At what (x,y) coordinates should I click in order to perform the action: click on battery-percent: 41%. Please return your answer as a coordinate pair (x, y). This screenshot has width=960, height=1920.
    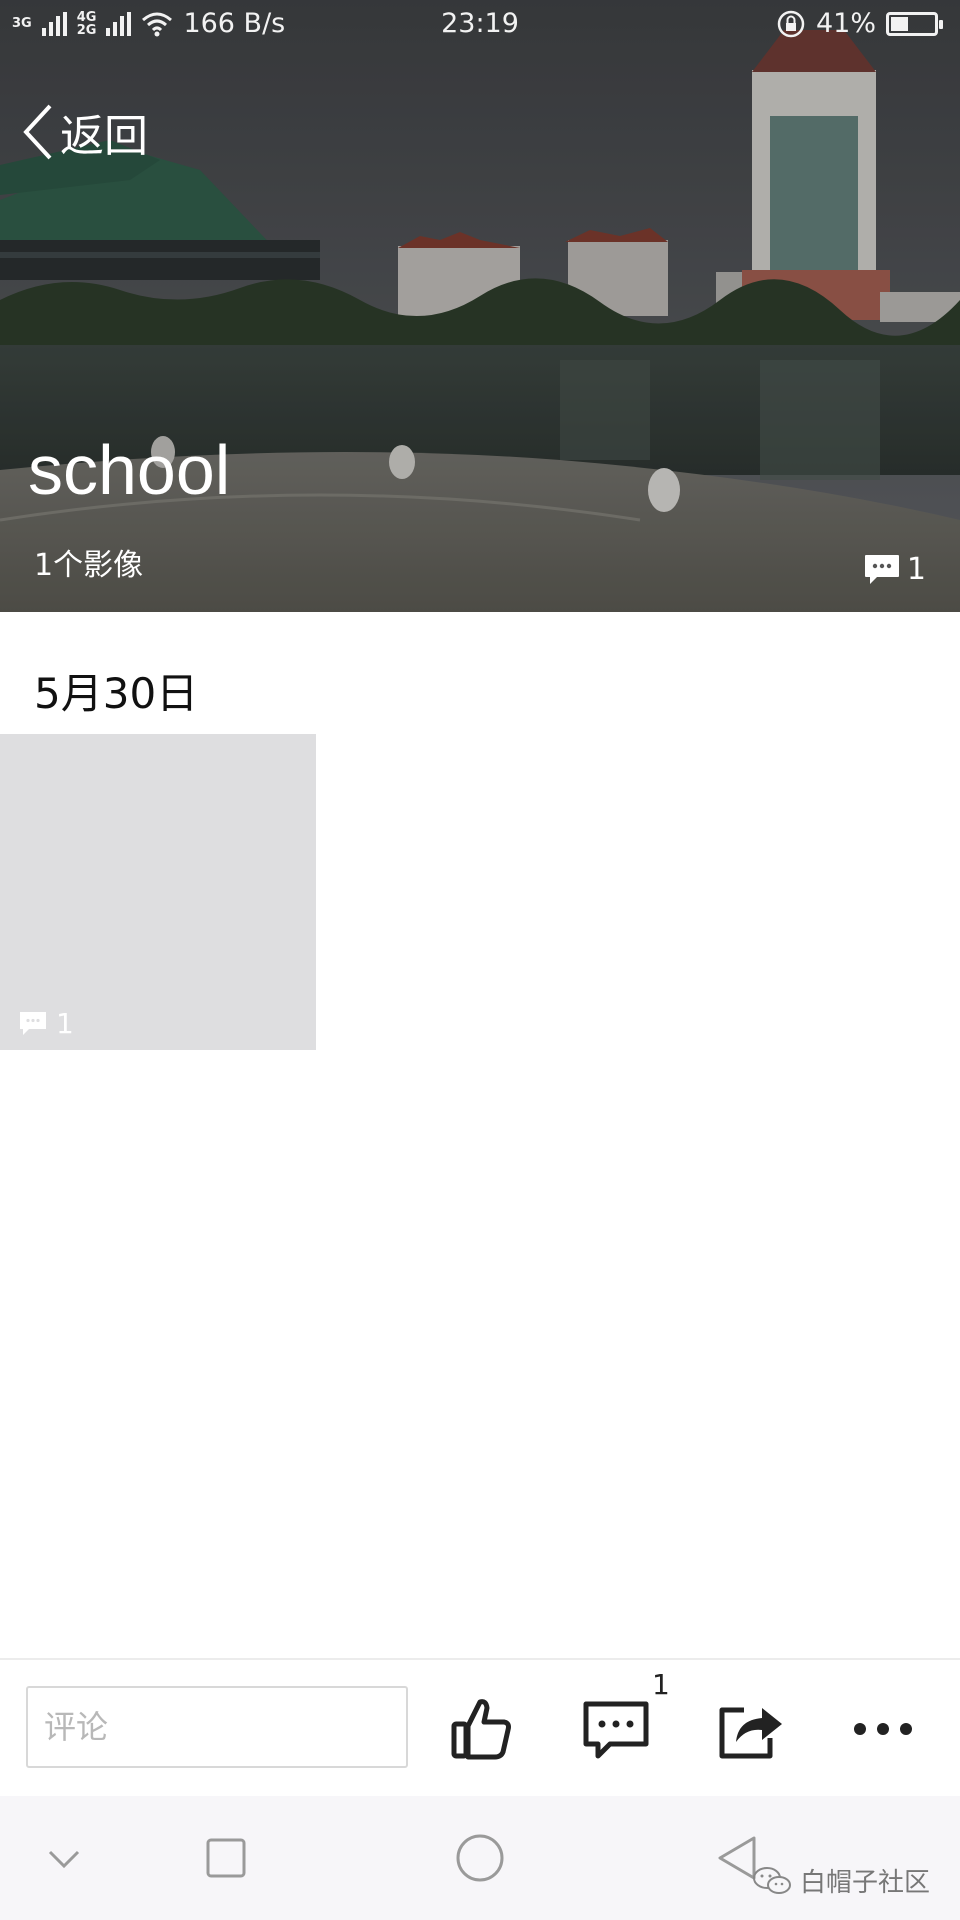
    Looking at the image, I should click on (845, 23).